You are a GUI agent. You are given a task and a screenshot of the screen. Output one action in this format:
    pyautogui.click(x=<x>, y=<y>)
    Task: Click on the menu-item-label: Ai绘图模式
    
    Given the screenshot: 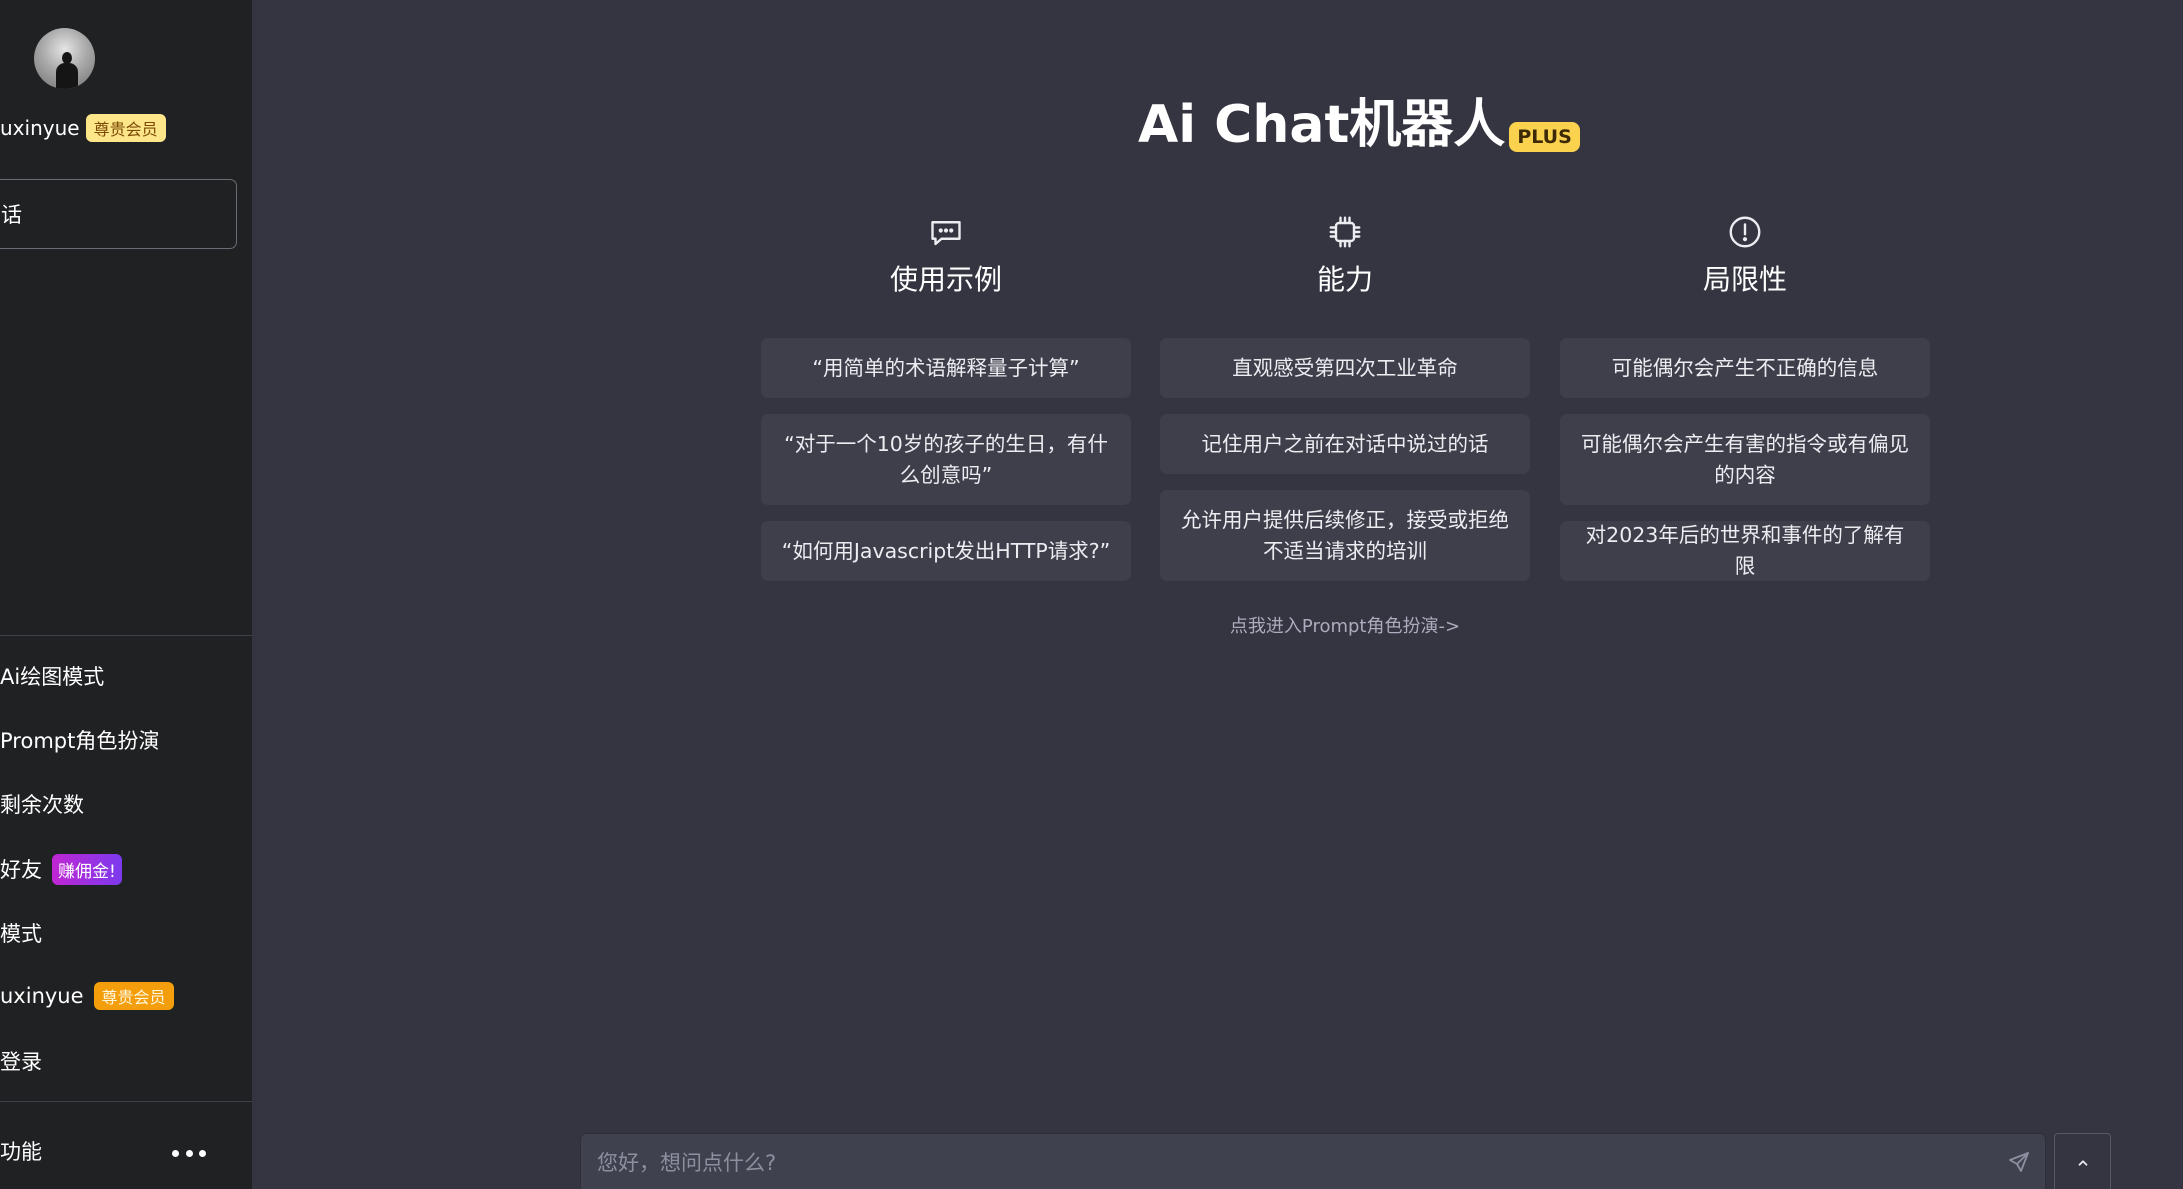 What is the action you would take?
    pyautogui.click(x=52, y=677)
    